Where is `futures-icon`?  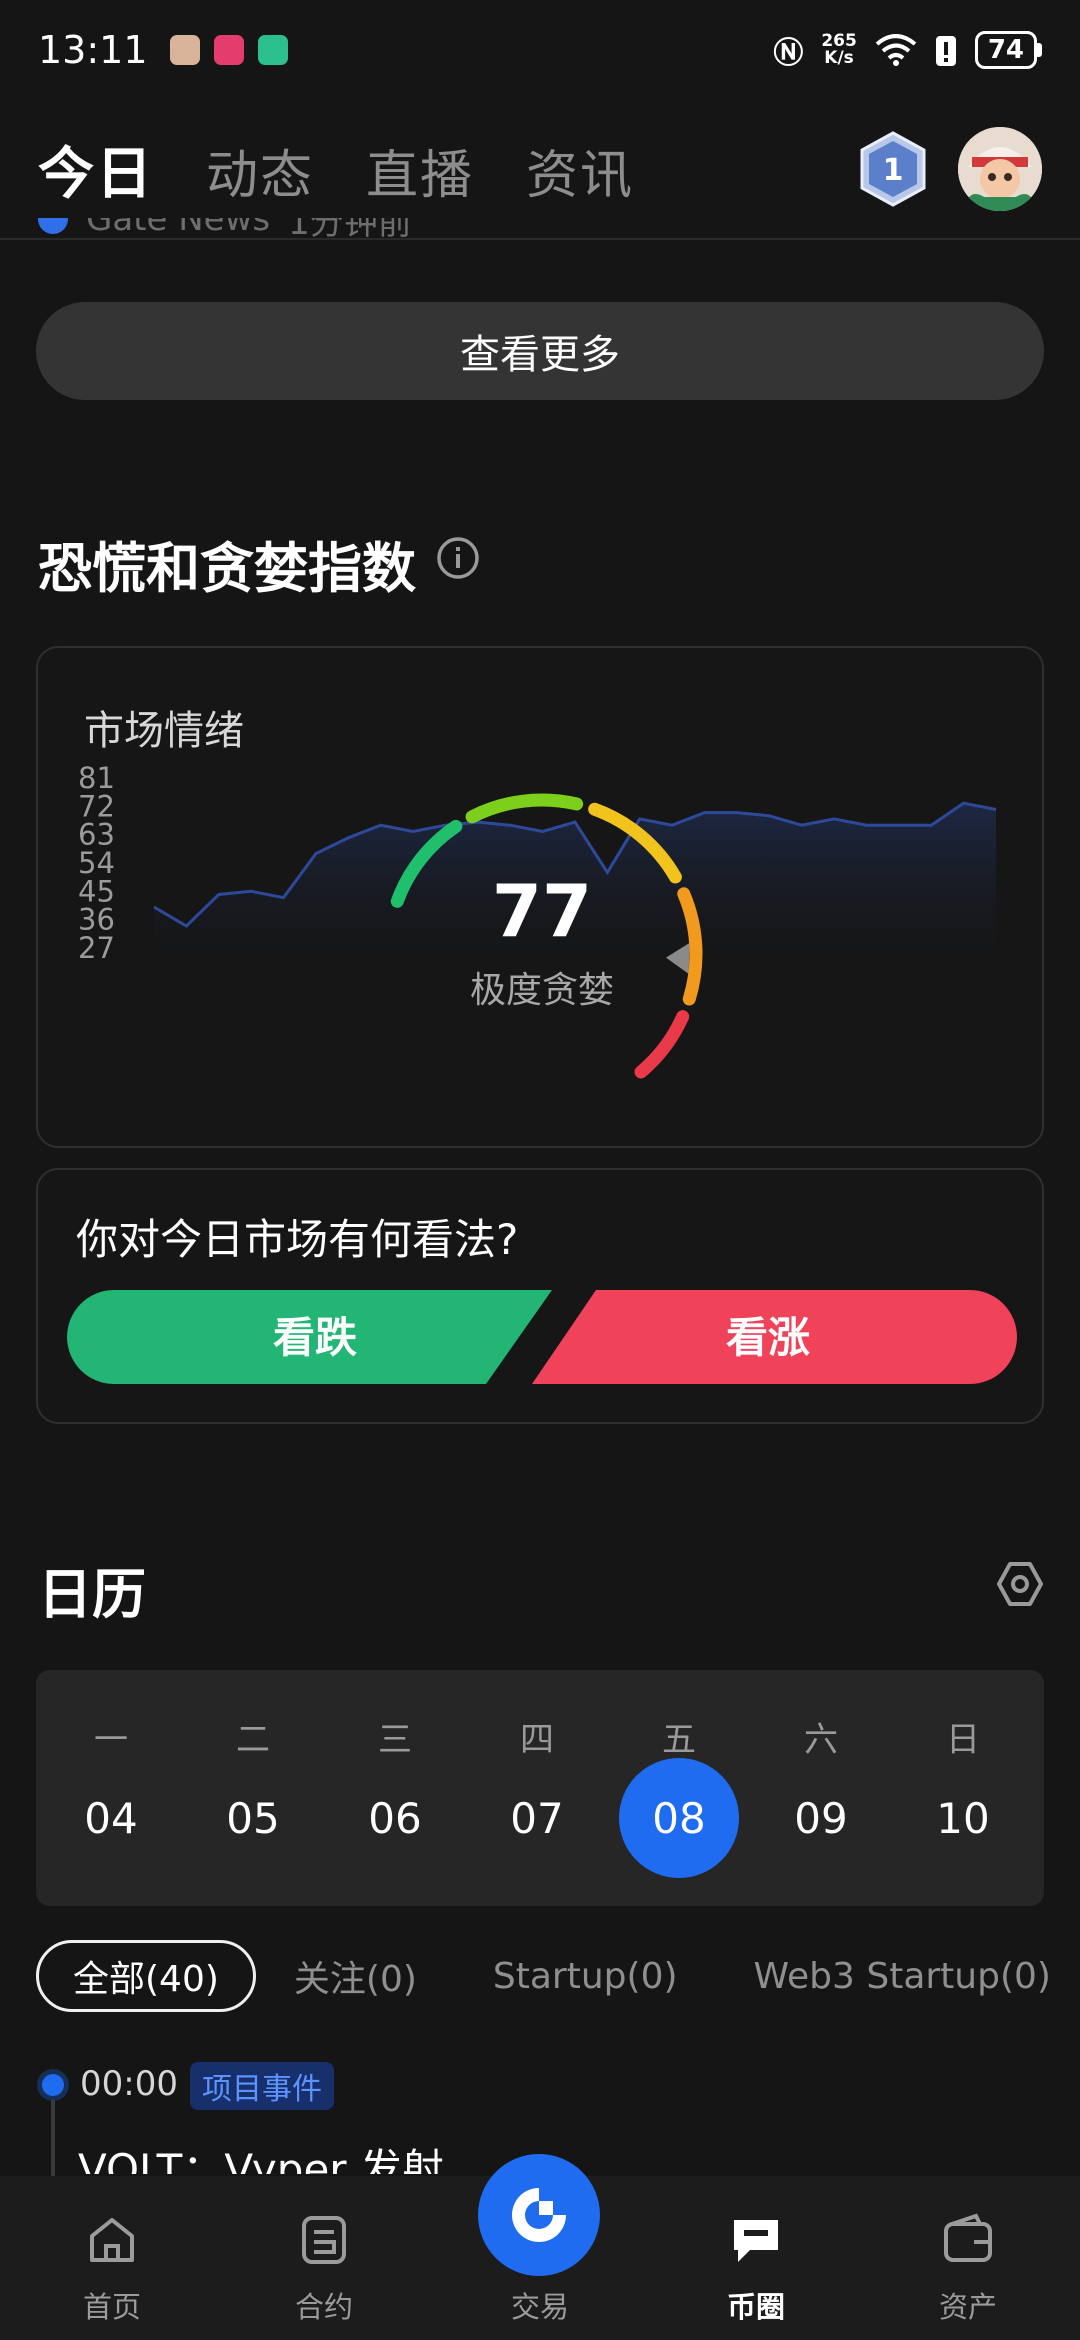
futures-icon is located at coordinates (324, 2240).